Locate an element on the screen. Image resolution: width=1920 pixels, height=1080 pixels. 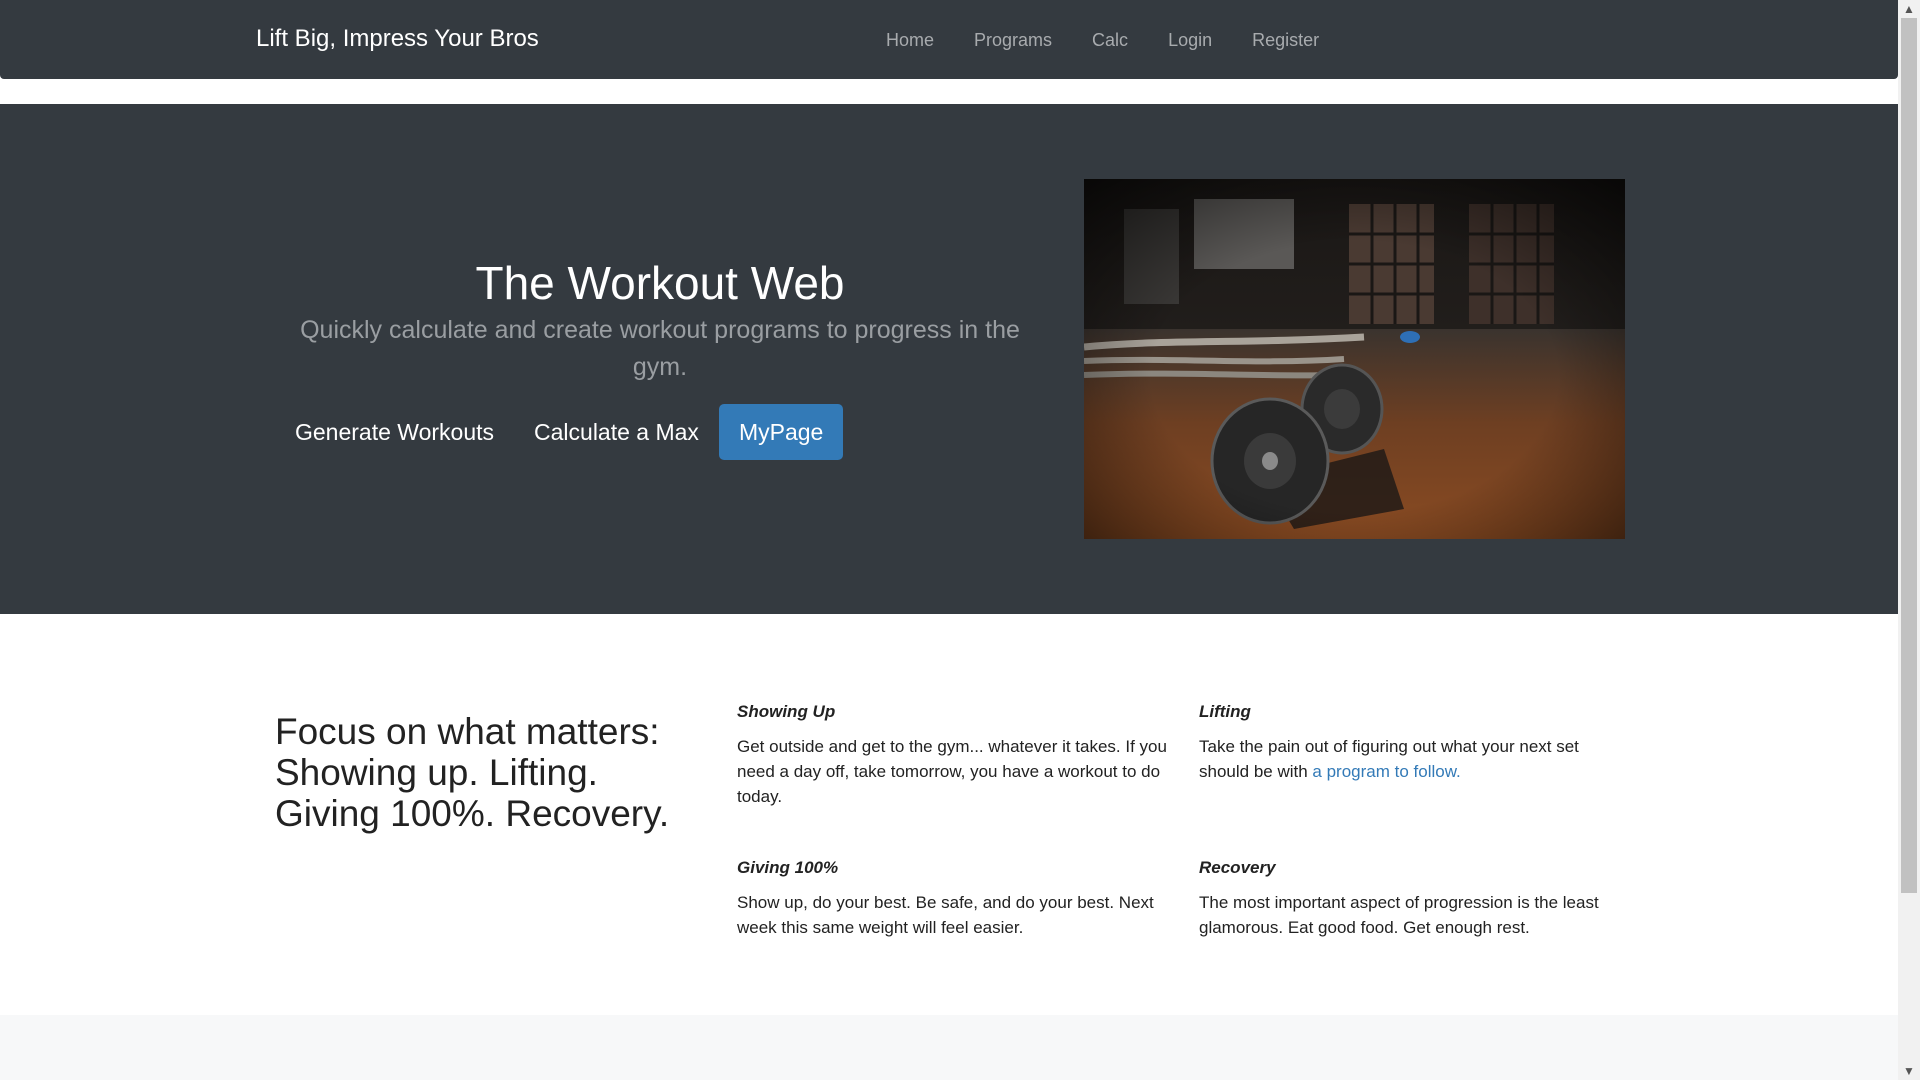
nav-link-calc: Calc is located at coordinates (1110, 40).